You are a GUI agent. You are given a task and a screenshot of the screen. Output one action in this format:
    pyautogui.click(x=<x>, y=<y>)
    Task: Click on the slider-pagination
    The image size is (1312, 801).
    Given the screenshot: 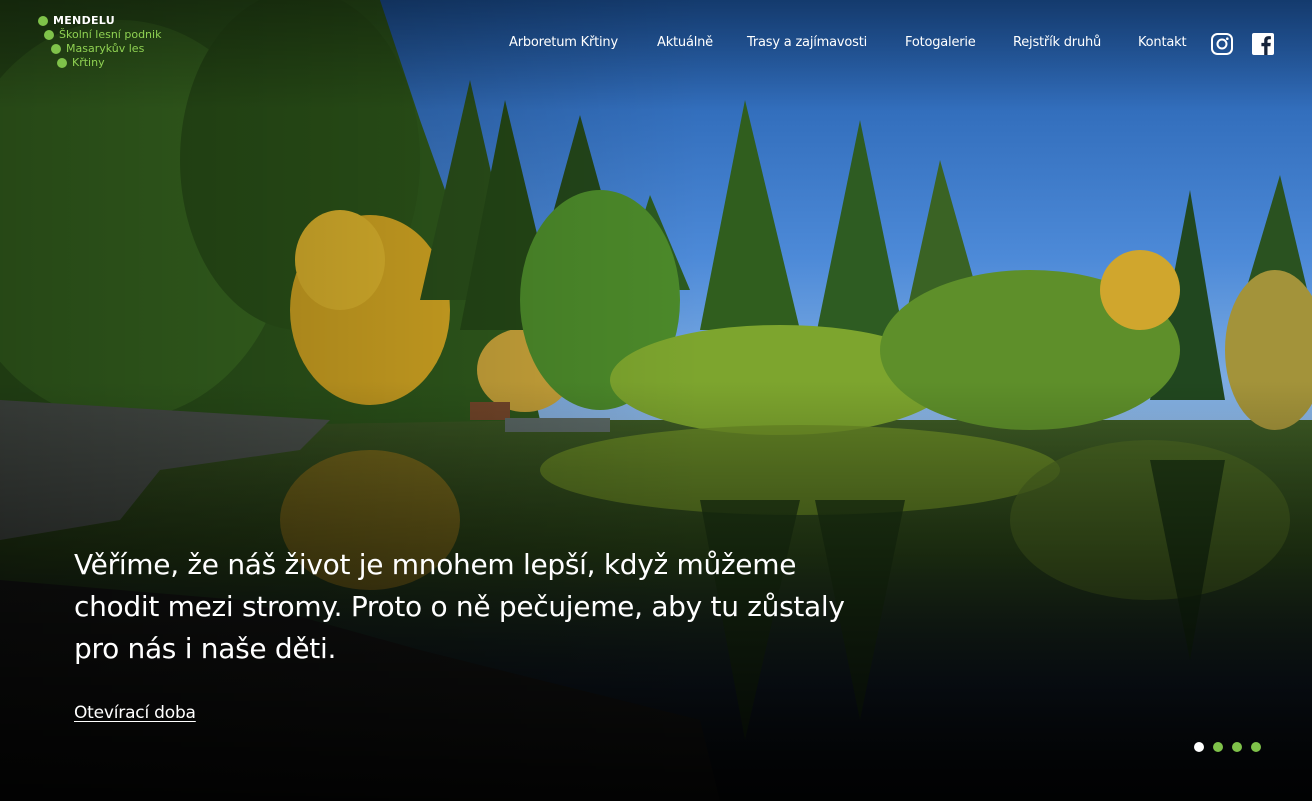 What is the action you would take?
    pyautogui.click(x=1227, y=747)
    